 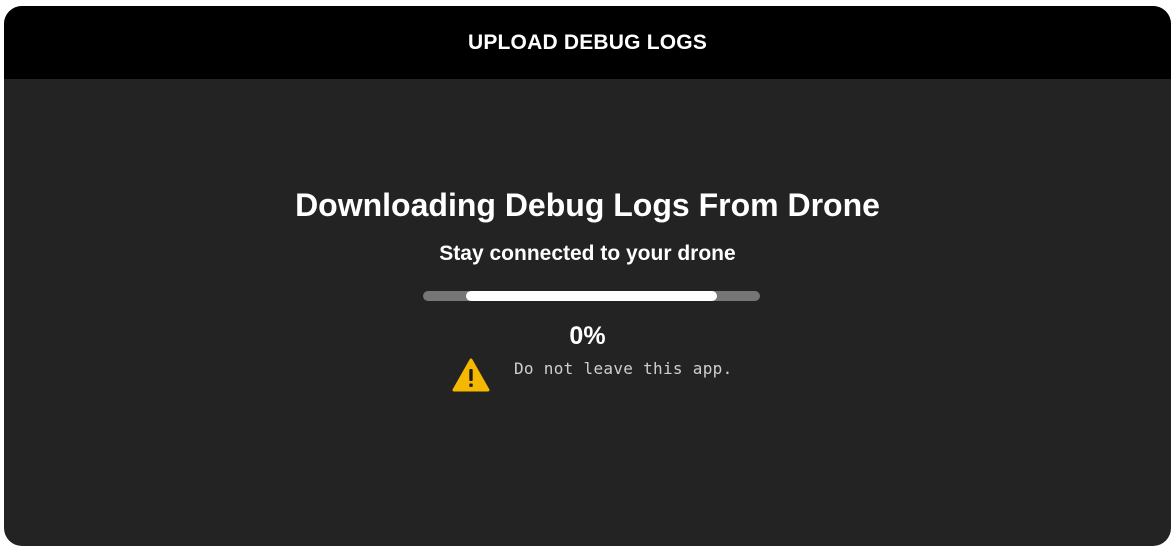 I want to click on dialog-title: UPLOAD DEBUG LOGS, so click(x=587, y=42).